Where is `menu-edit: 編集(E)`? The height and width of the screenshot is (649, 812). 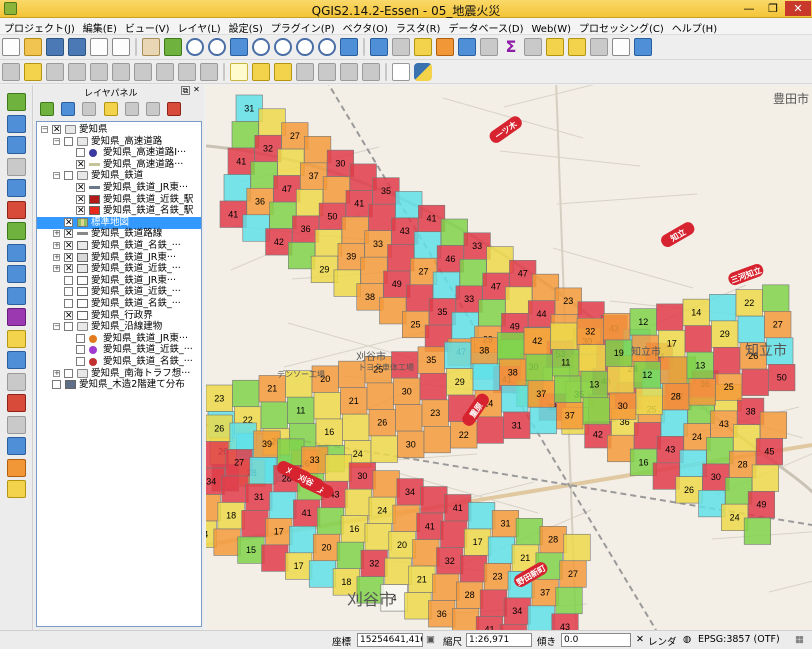 menu-edit: 編集(E) is located at coordinates (100, 26).